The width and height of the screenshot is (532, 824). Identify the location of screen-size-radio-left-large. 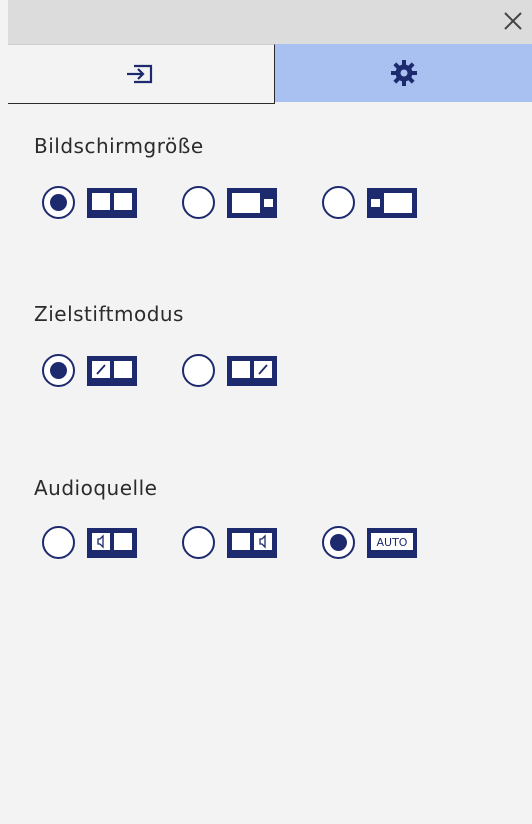
(198, 202).